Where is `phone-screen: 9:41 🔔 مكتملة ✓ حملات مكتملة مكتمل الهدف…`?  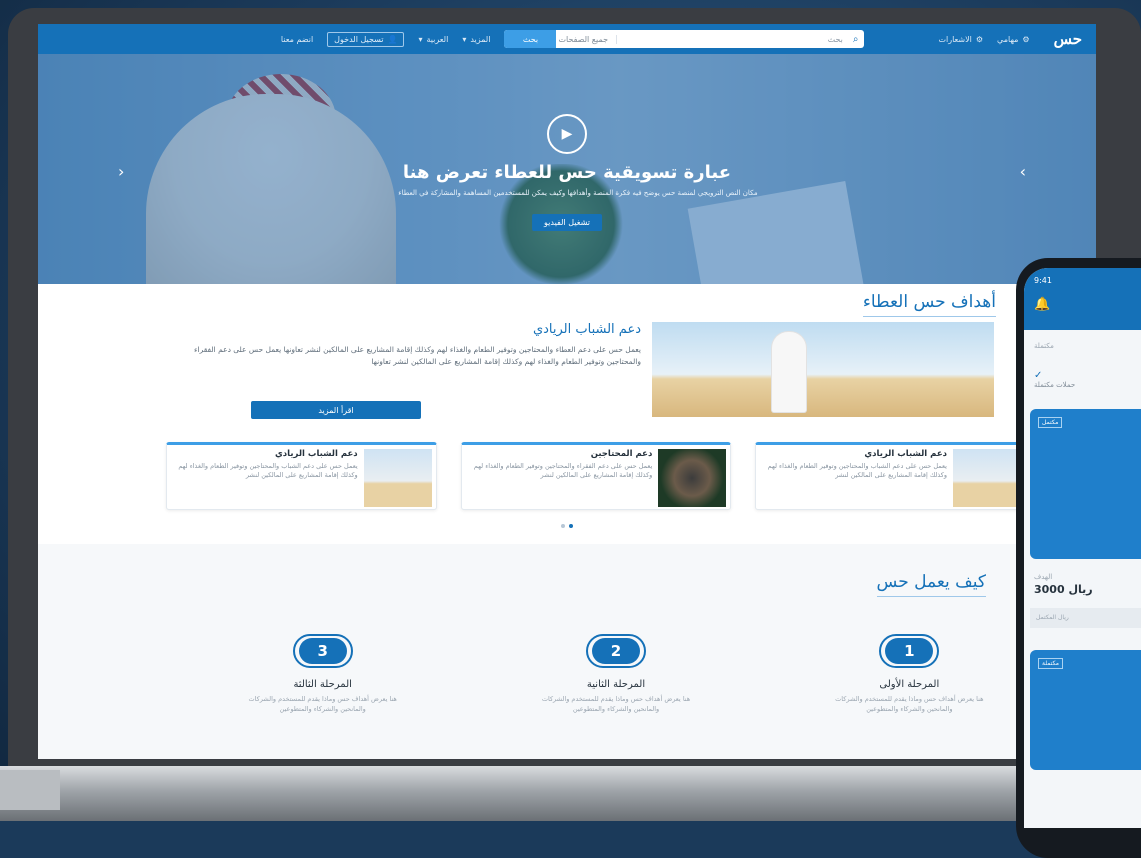
phone-screen: 9:41 🔔 مكتملة ✓ حملات مكتملة مكتمل الهدف… is located at coordinates (1082, 548).